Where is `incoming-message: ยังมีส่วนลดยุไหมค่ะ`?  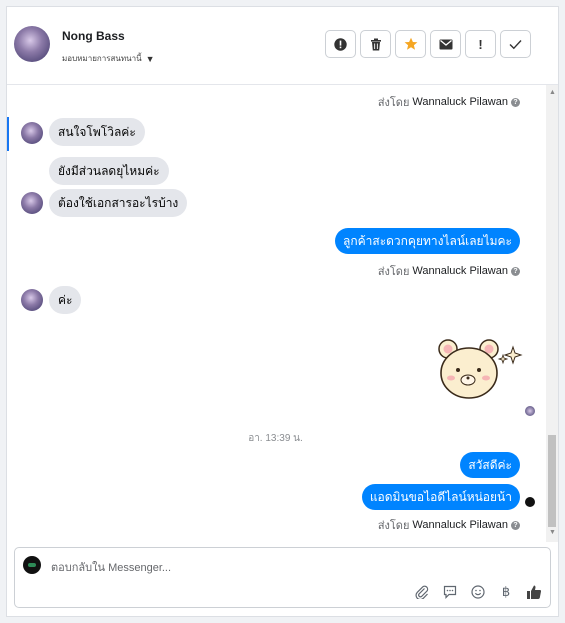
incoming-message: ยังมีส่วนลดยุไหมค่ะ is located at coordinates (109, 171).